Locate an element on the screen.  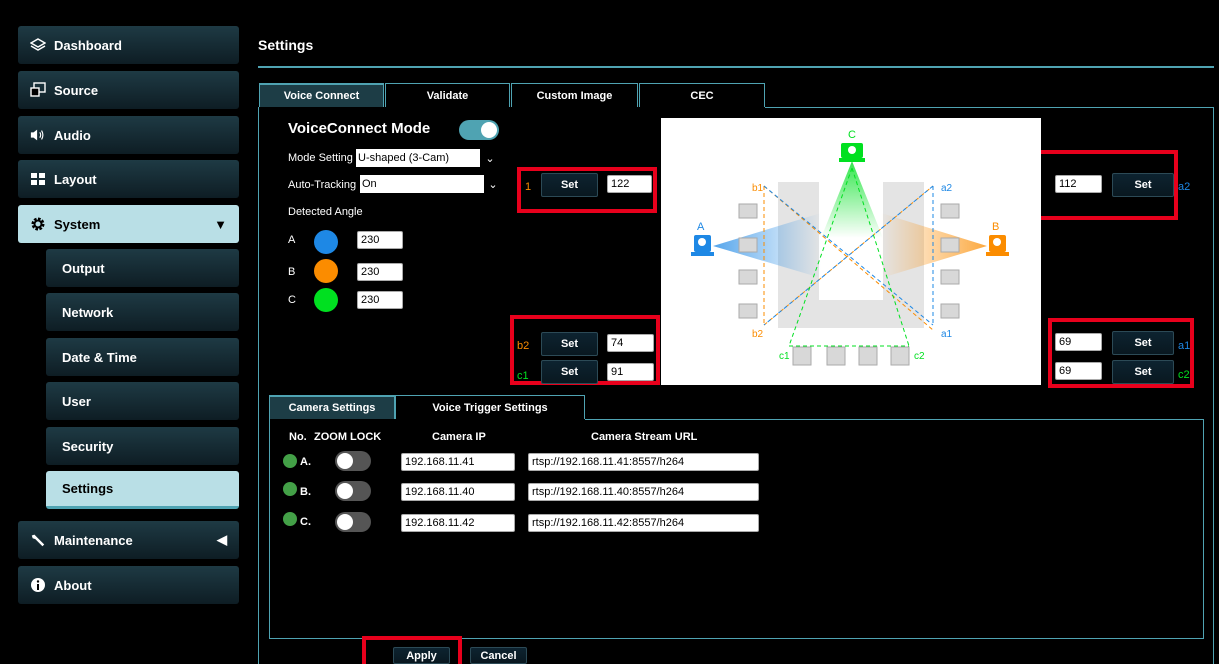
nav-layout-label: Layout is located at coordinates (75, 179).